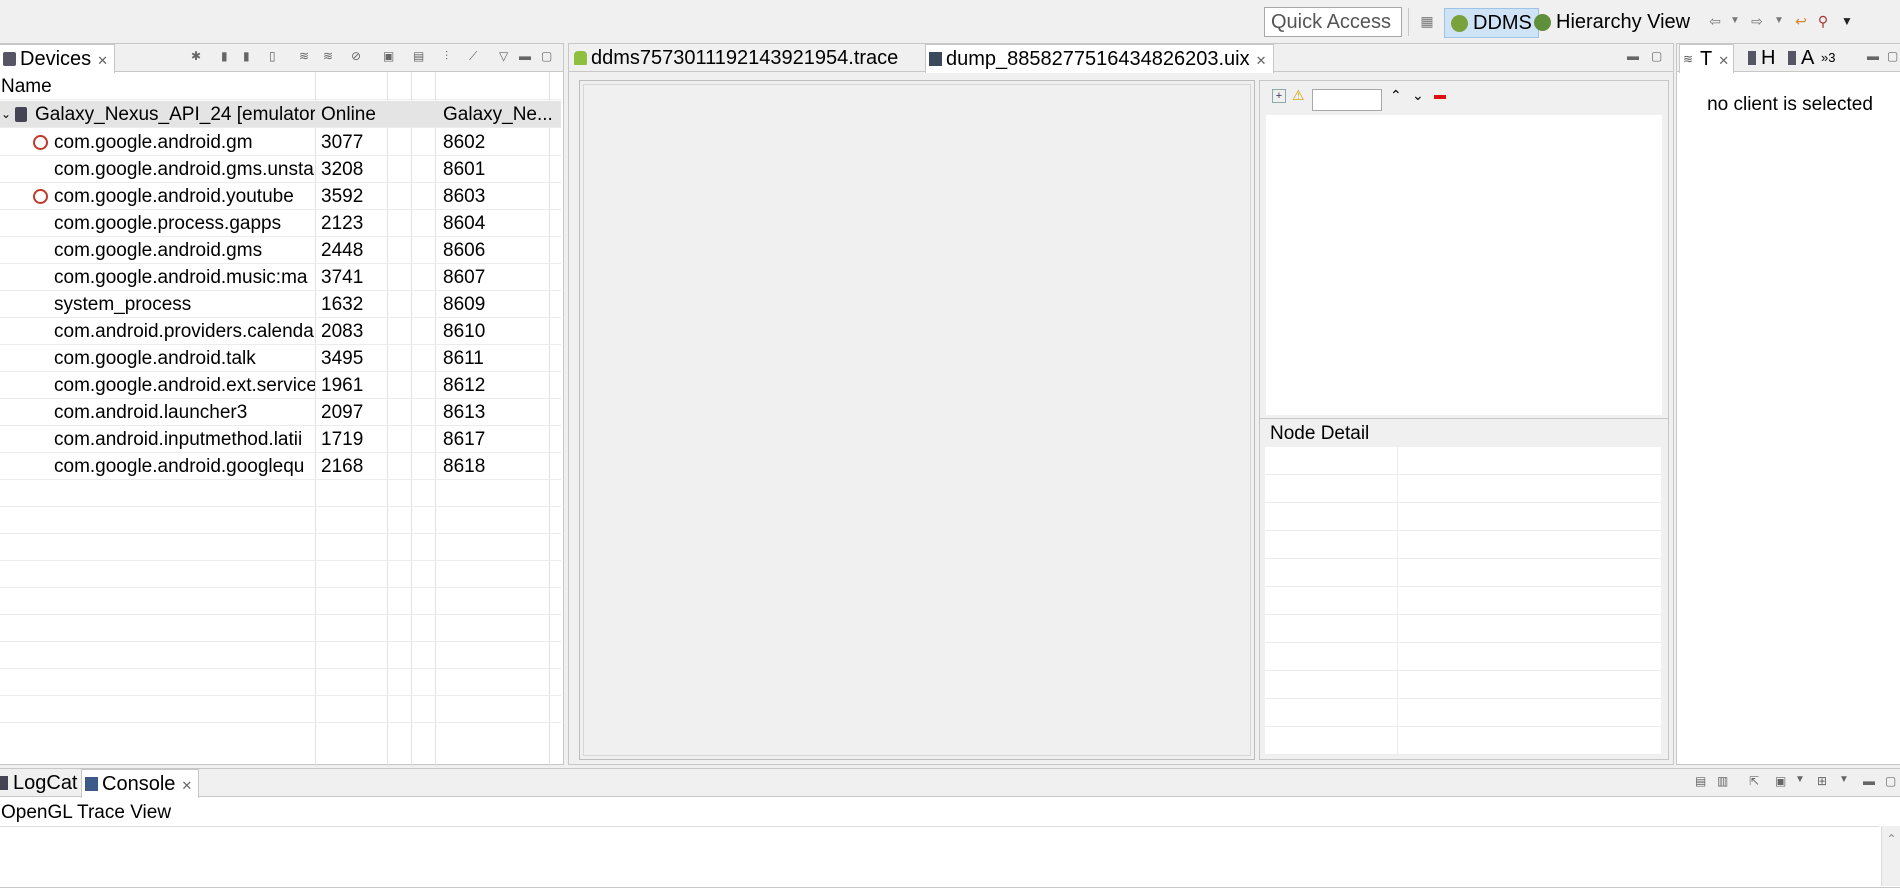 The image size is (1900, 888). What do you see at coordinates (446, 56) in the screenshot?
I see `systrace-icon: ⫶` at bounding box center [446, 56].